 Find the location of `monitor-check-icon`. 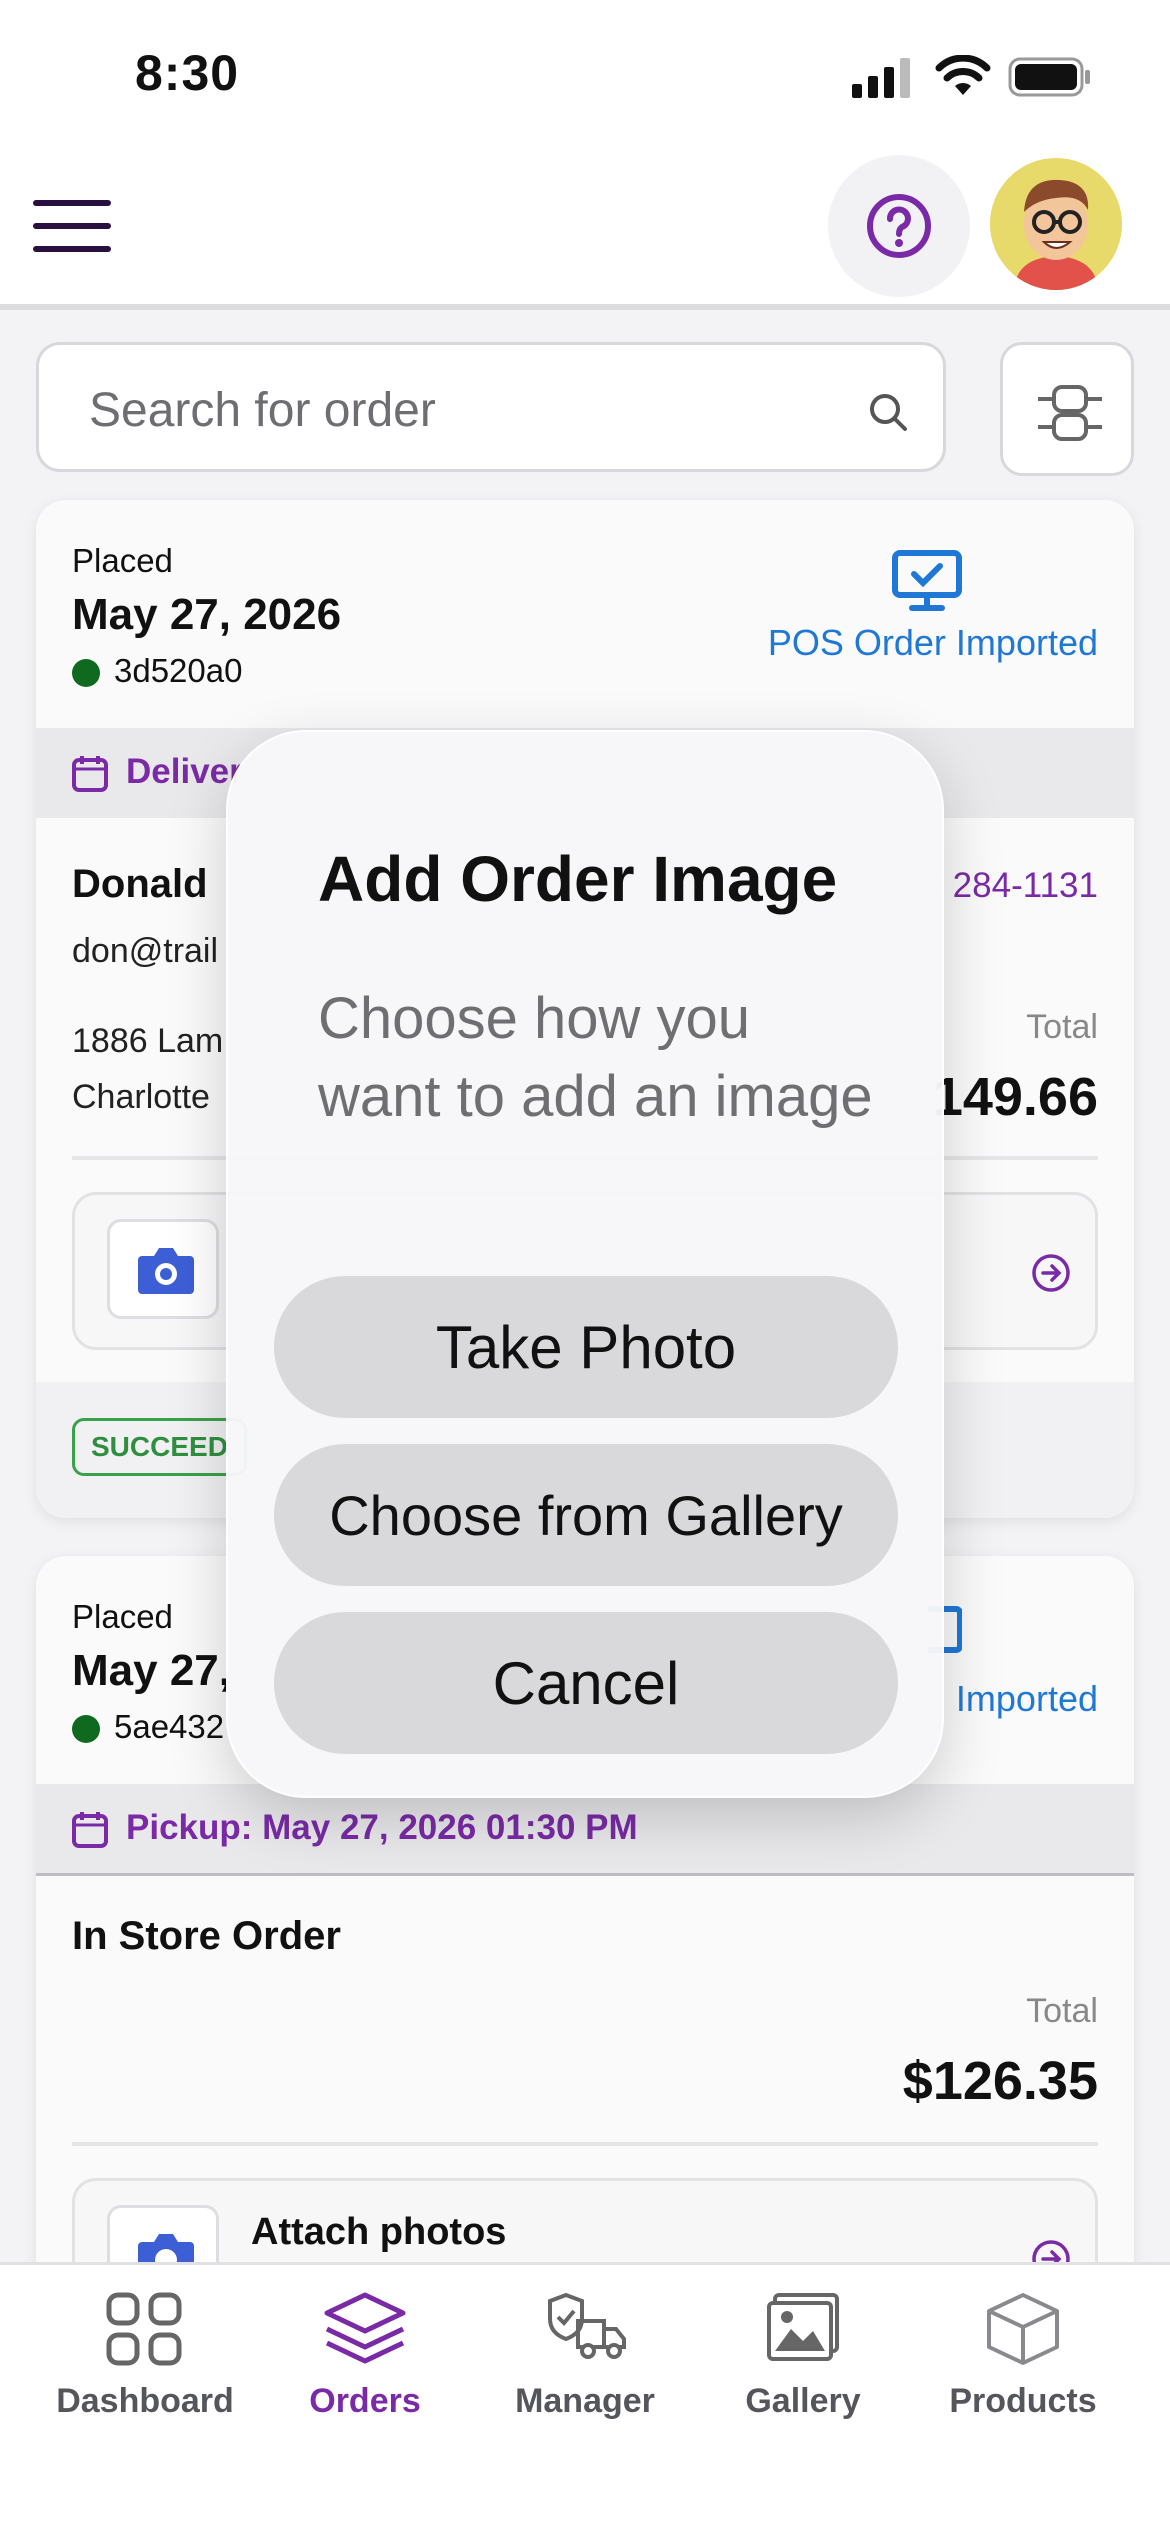

monitor-check-icon is located at coordinates (927, 580).